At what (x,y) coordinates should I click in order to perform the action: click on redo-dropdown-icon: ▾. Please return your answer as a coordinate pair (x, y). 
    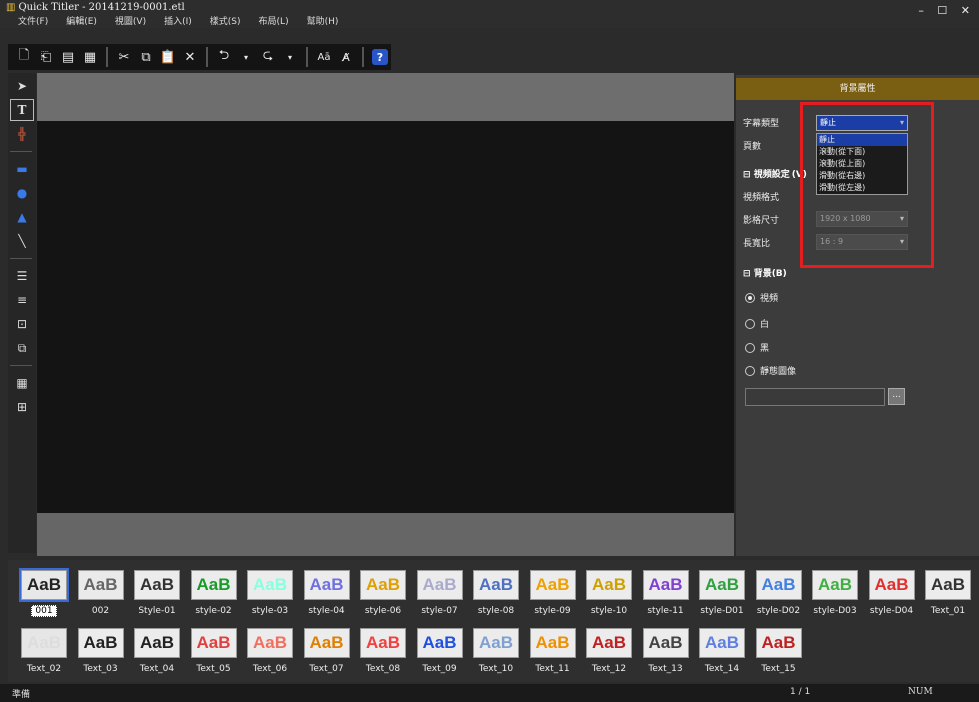
    Looking at the image, I should click on (290, 57).